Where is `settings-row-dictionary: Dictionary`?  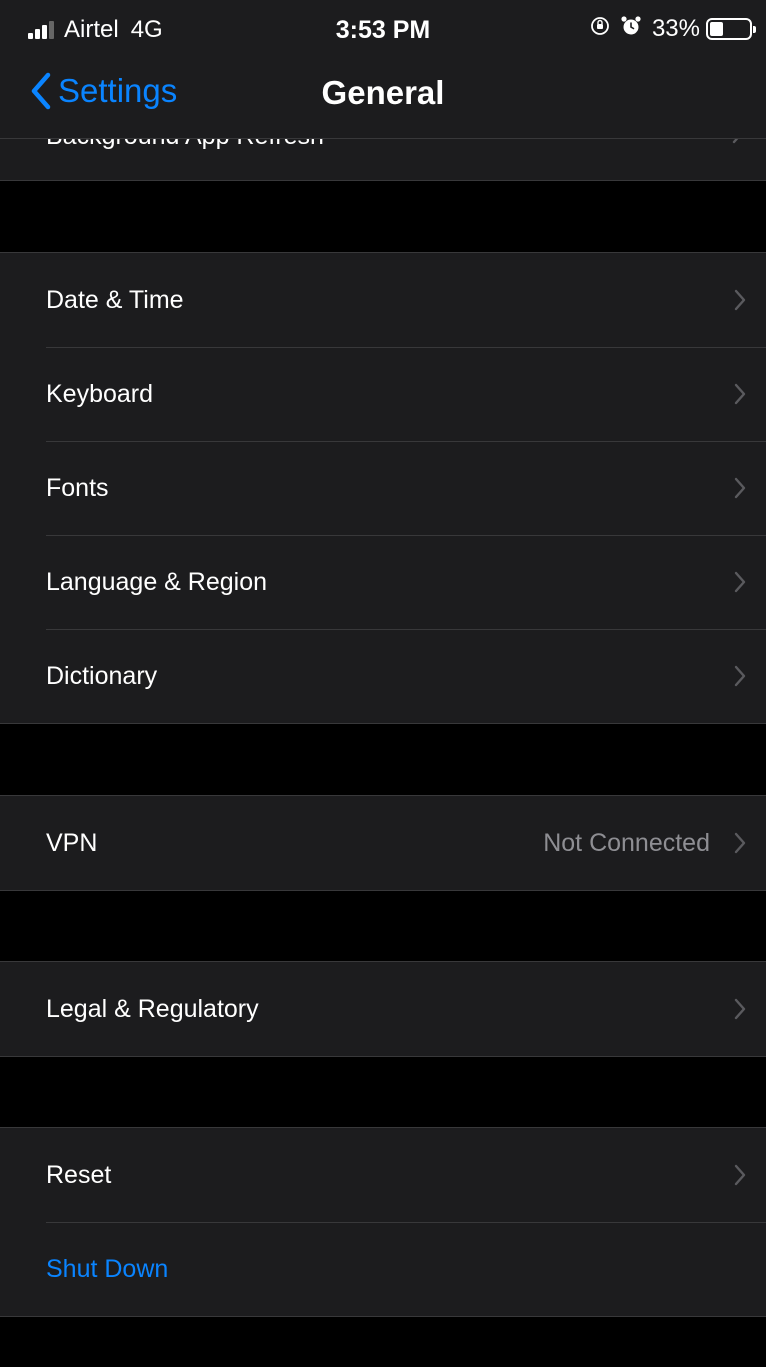
settings-row-dictionary: Dictionary is located at coordinates (383, 676).